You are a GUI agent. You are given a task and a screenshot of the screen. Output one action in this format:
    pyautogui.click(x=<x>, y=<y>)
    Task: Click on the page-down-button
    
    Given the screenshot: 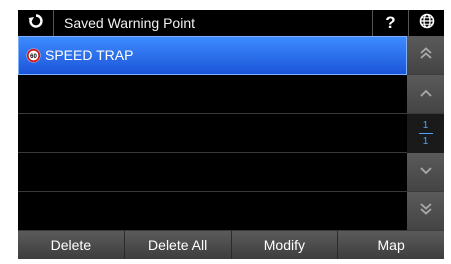 What is the action you would take?
    pyautogui.click(x=425, y=211)
    